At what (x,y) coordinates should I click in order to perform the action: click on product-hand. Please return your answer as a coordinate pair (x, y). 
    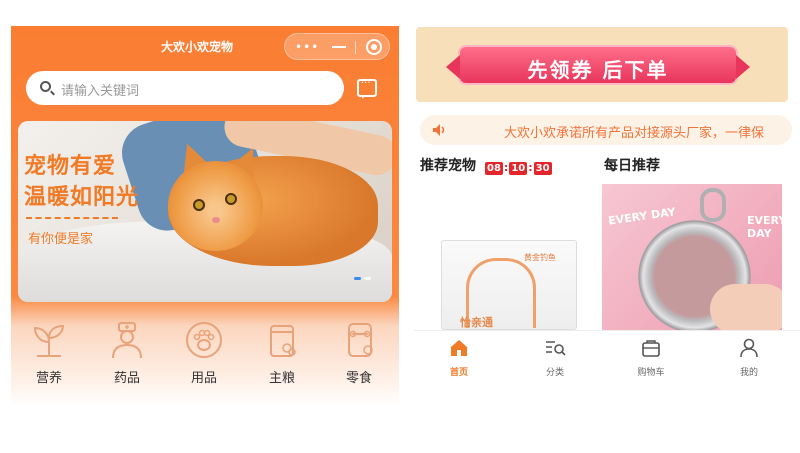
    Looking at the image, I should click on (746, 307).